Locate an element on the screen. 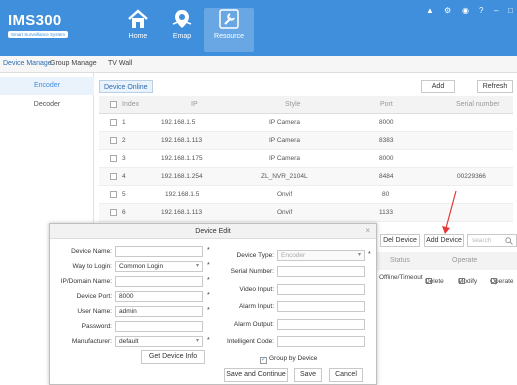  annotation-arrow is located at coordinates (449, 212).